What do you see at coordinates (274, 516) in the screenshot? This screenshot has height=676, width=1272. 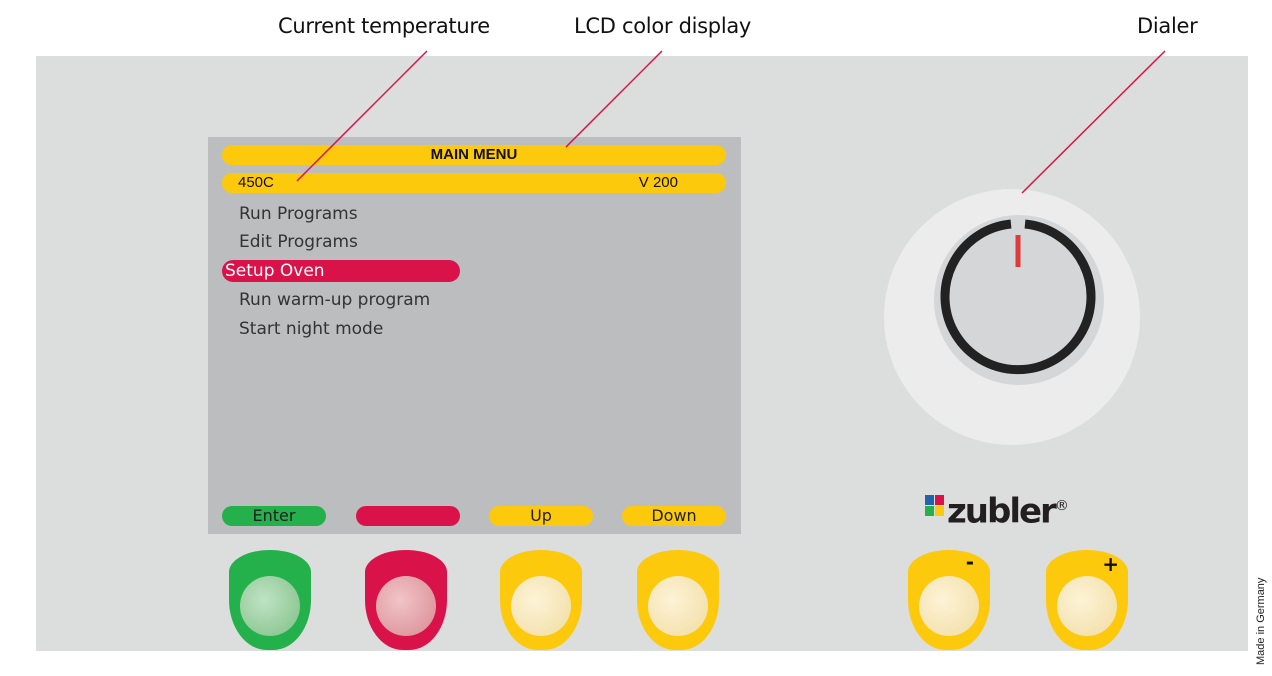 I see `softkey-enter: Enter` at bounding box center [274, 516].